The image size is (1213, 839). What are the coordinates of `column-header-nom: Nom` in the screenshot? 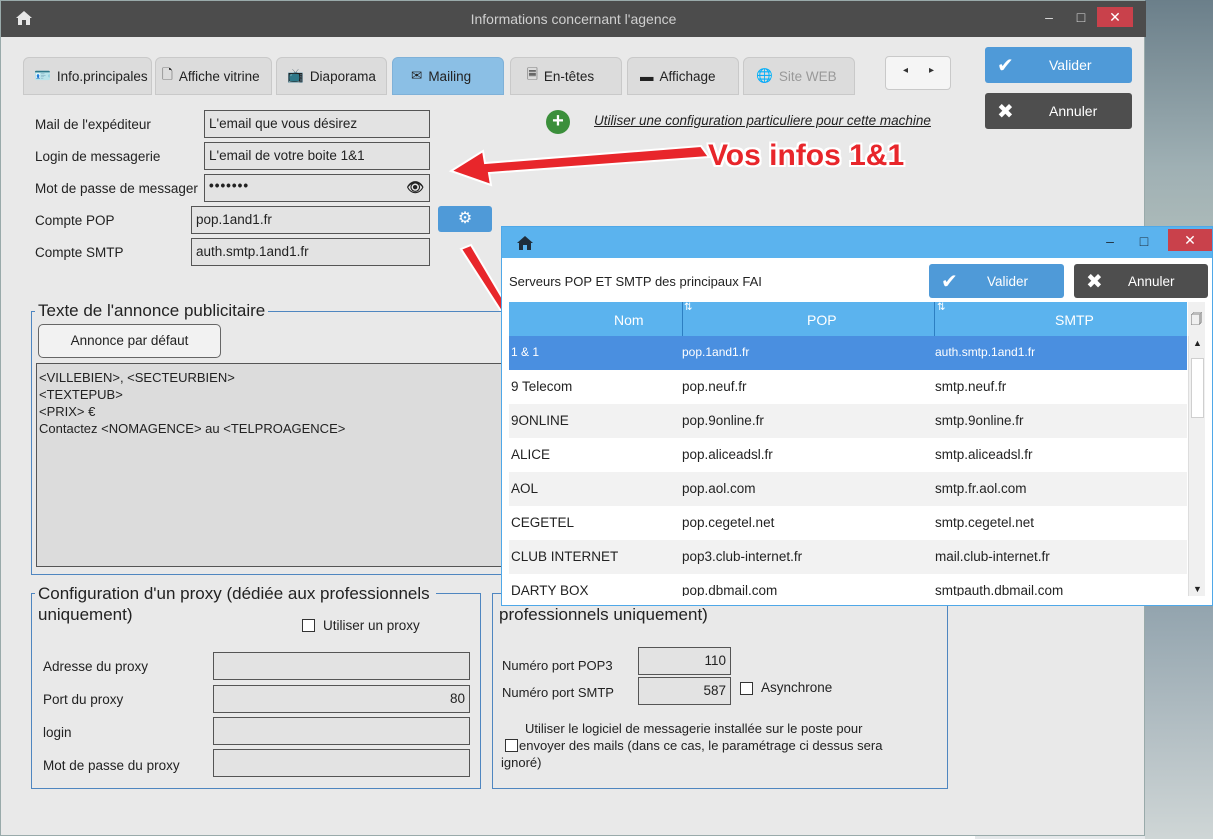 It's located at (629, 320).